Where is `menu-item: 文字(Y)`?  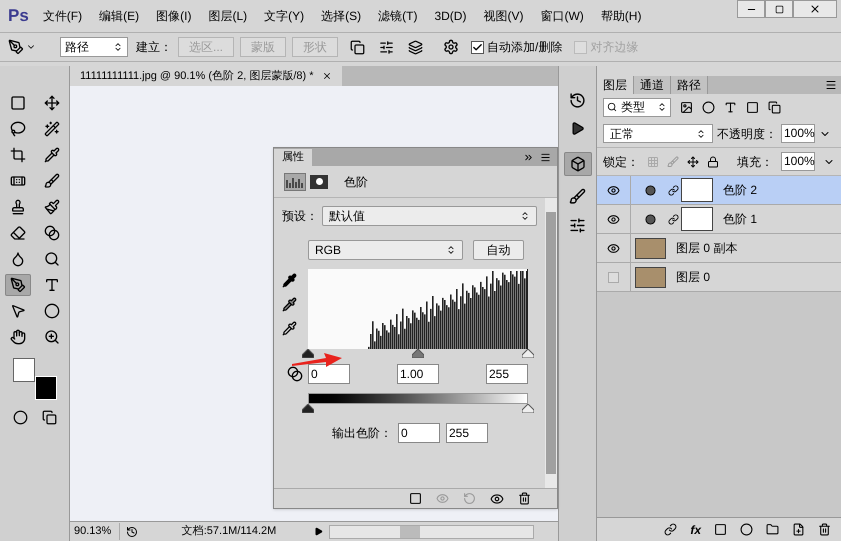
menu-item: 文字(Y) is located at coordinates (284, 16).